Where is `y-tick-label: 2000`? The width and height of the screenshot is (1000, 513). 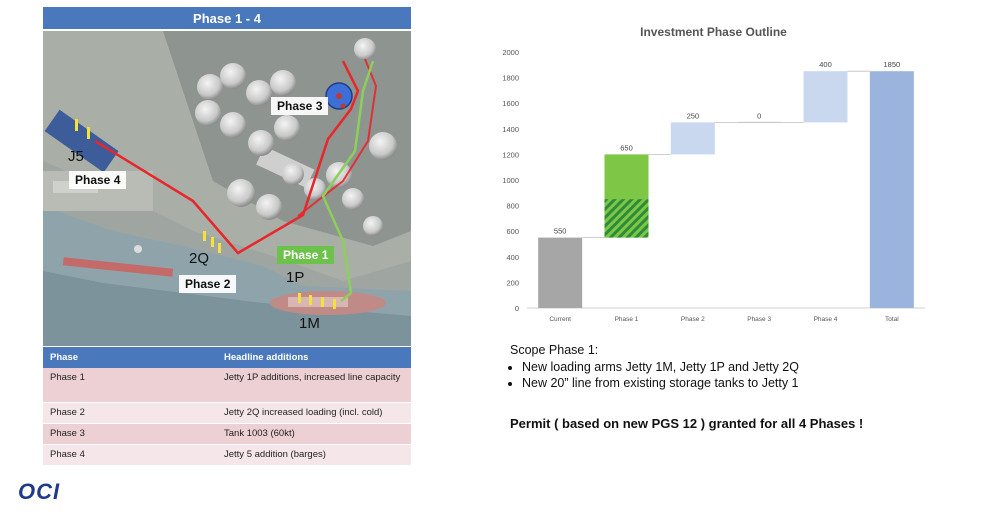
y-tick-label: 2000 is located at coordinates (510, 52).